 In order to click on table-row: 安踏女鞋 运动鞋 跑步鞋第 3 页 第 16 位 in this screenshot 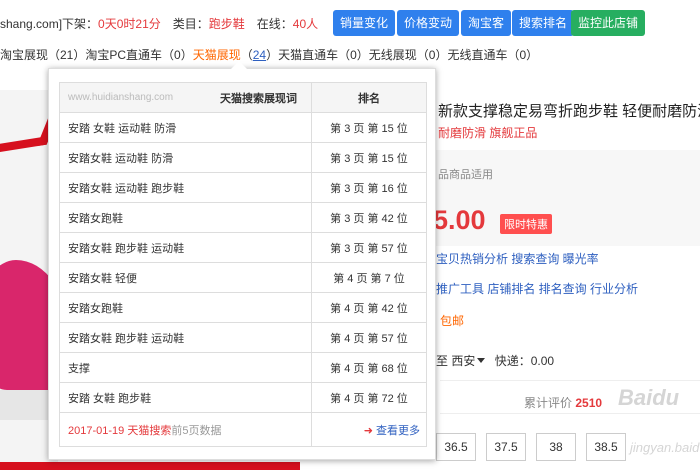, I will do `click(243, 187)`.